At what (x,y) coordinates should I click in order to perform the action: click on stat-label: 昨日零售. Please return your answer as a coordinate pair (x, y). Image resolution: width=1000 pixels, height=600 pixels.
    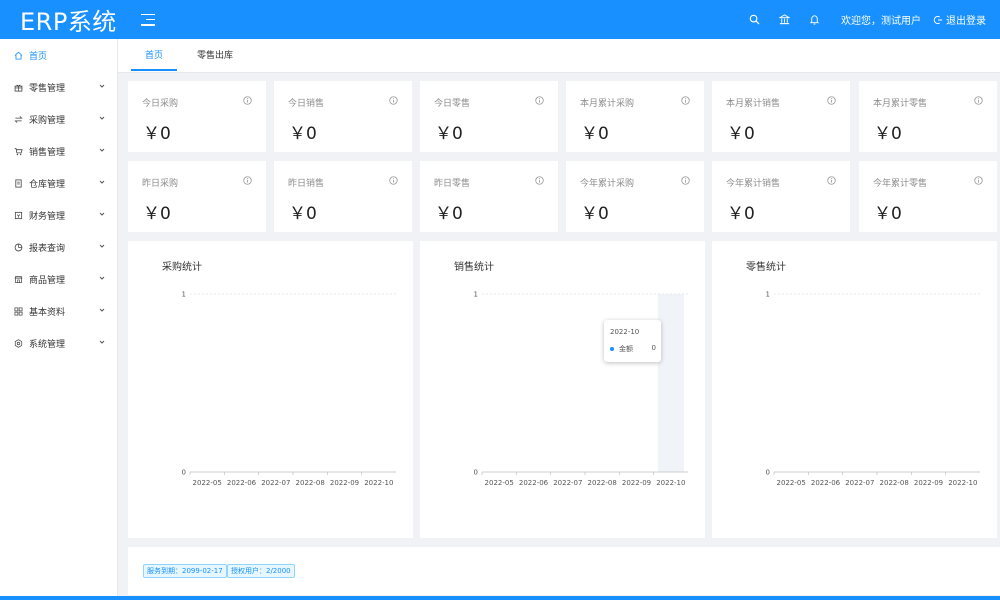
    Looking at the image, I should click on (452, 184).